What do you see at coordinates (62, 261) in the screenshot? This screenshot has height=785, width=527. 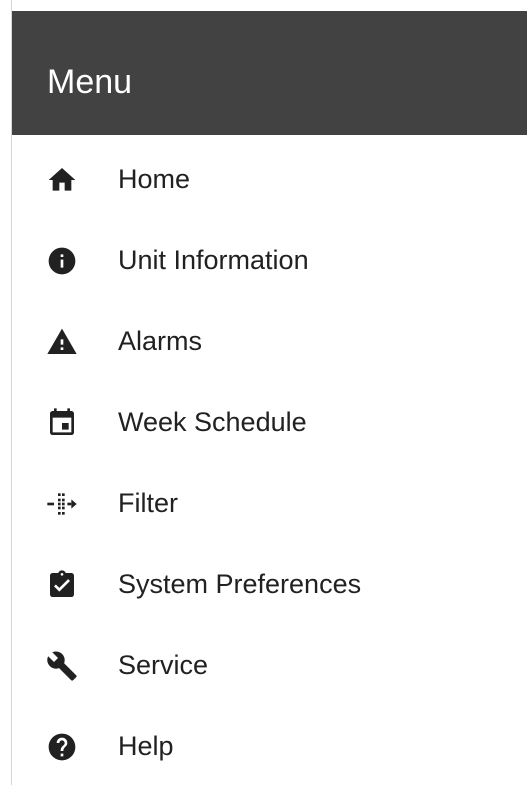 I see `info-icon` at bounding box center [62, 261].